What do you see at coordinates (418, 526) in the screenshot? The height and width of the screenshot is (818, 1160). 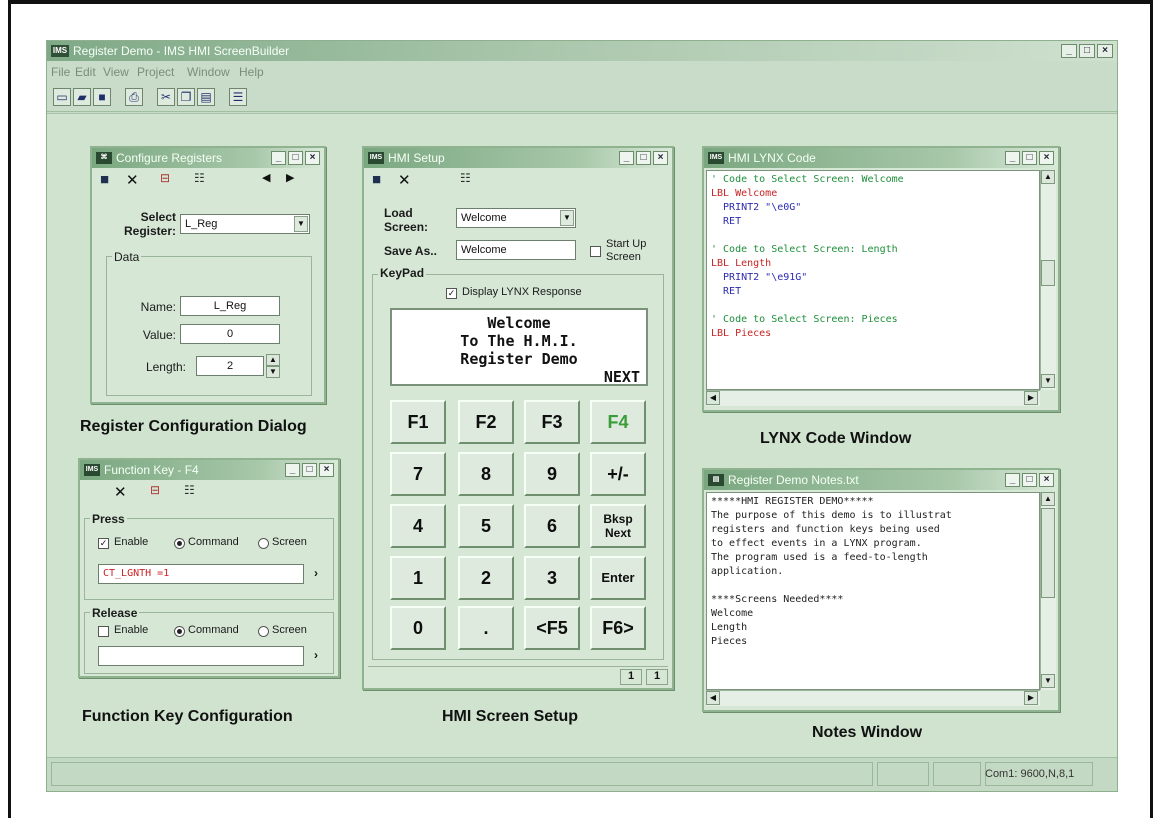 I see `key-4: 4` at bounding box center [418, 526].